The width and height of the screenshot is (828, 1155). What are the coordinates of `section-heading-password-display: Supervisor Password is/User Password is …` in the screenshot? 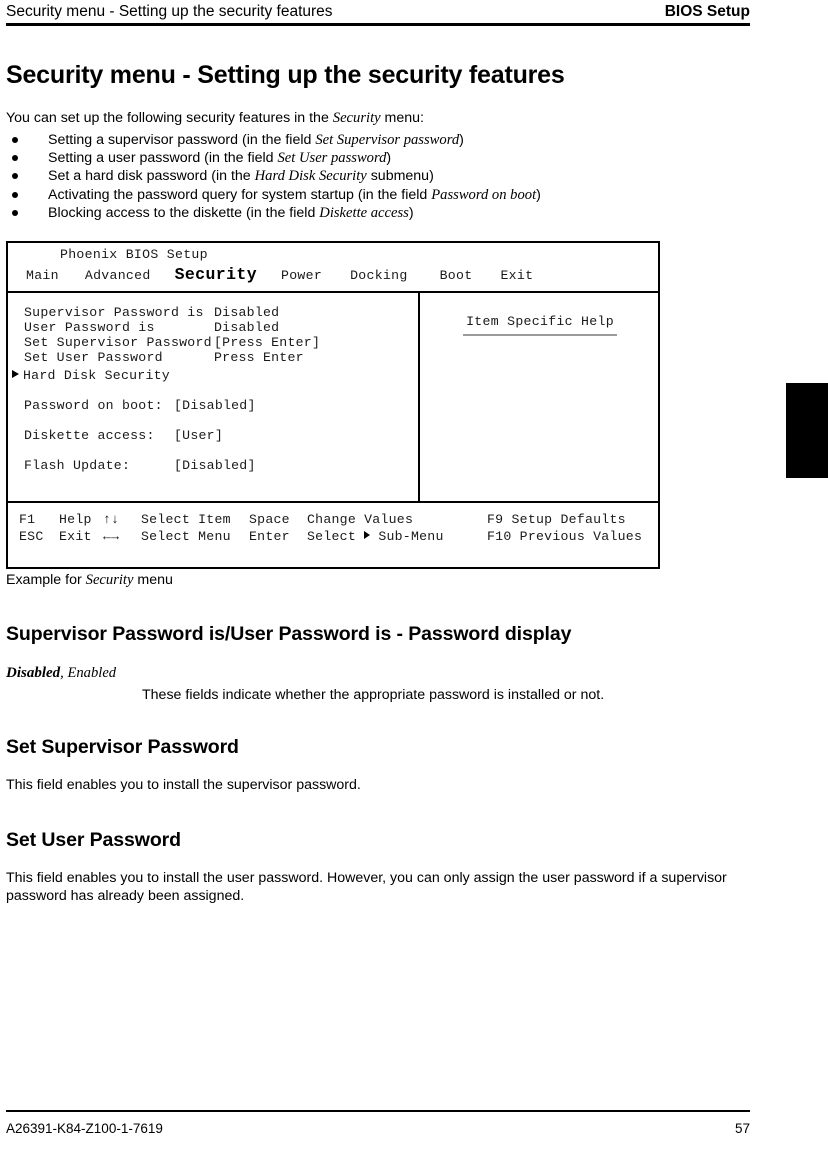 It's located at (289, 634).